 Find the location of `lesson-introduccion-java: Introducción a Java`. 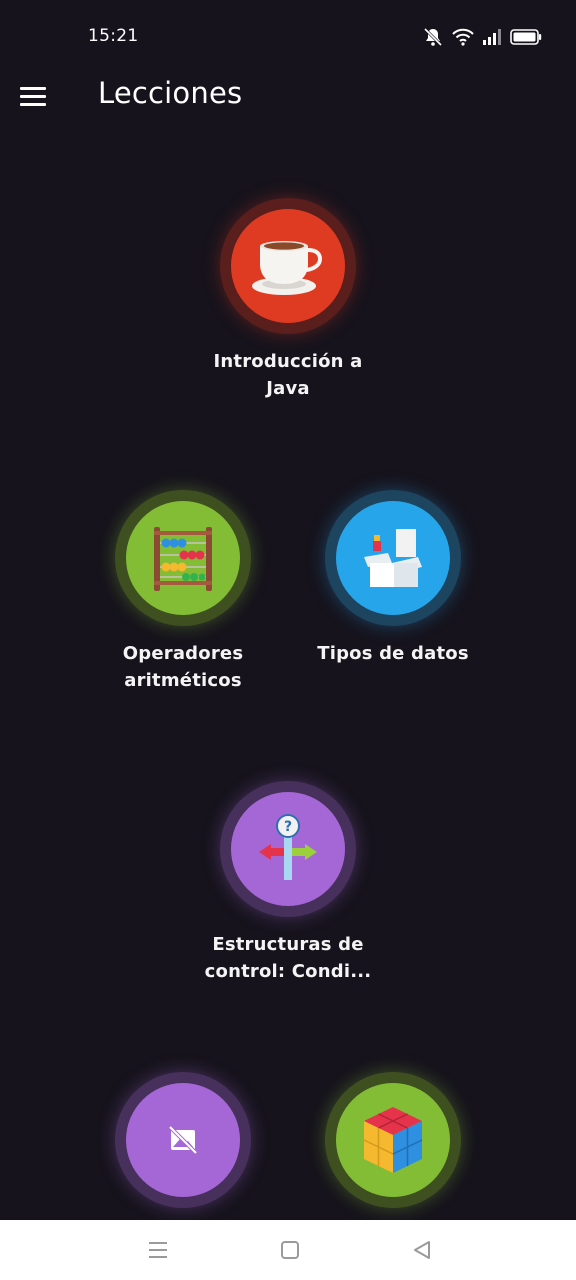

lesson-introduccion-java: Introducción a Java is located at coordinates (288, 300).